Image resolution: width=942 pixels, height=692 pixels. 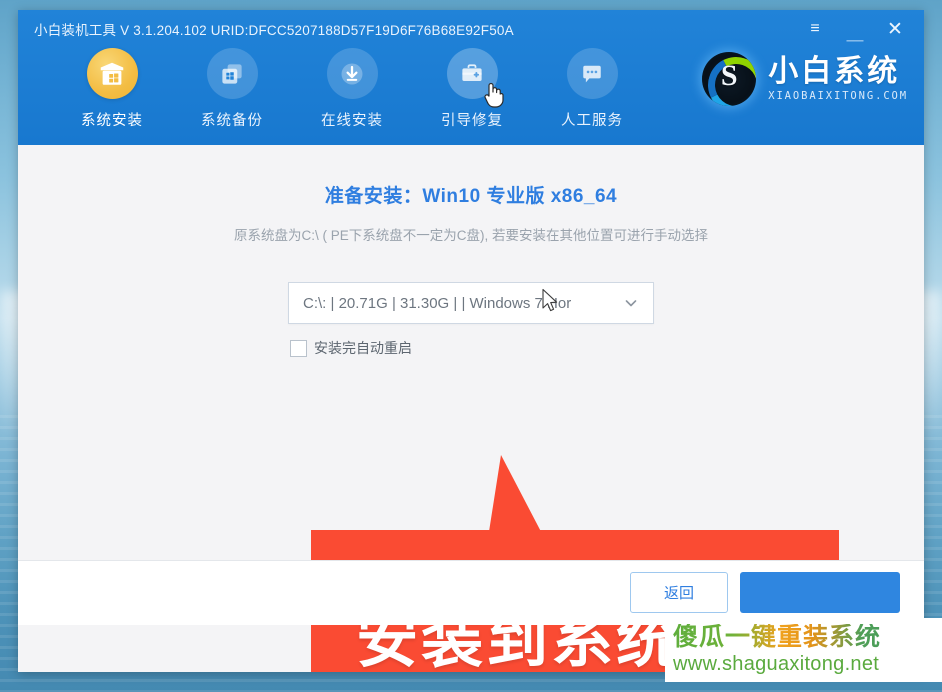 I want to click on disk-select-value: C:\: | 20.71G | 31.30G | | Windows 7 Hor, so click(x=437, y=303).